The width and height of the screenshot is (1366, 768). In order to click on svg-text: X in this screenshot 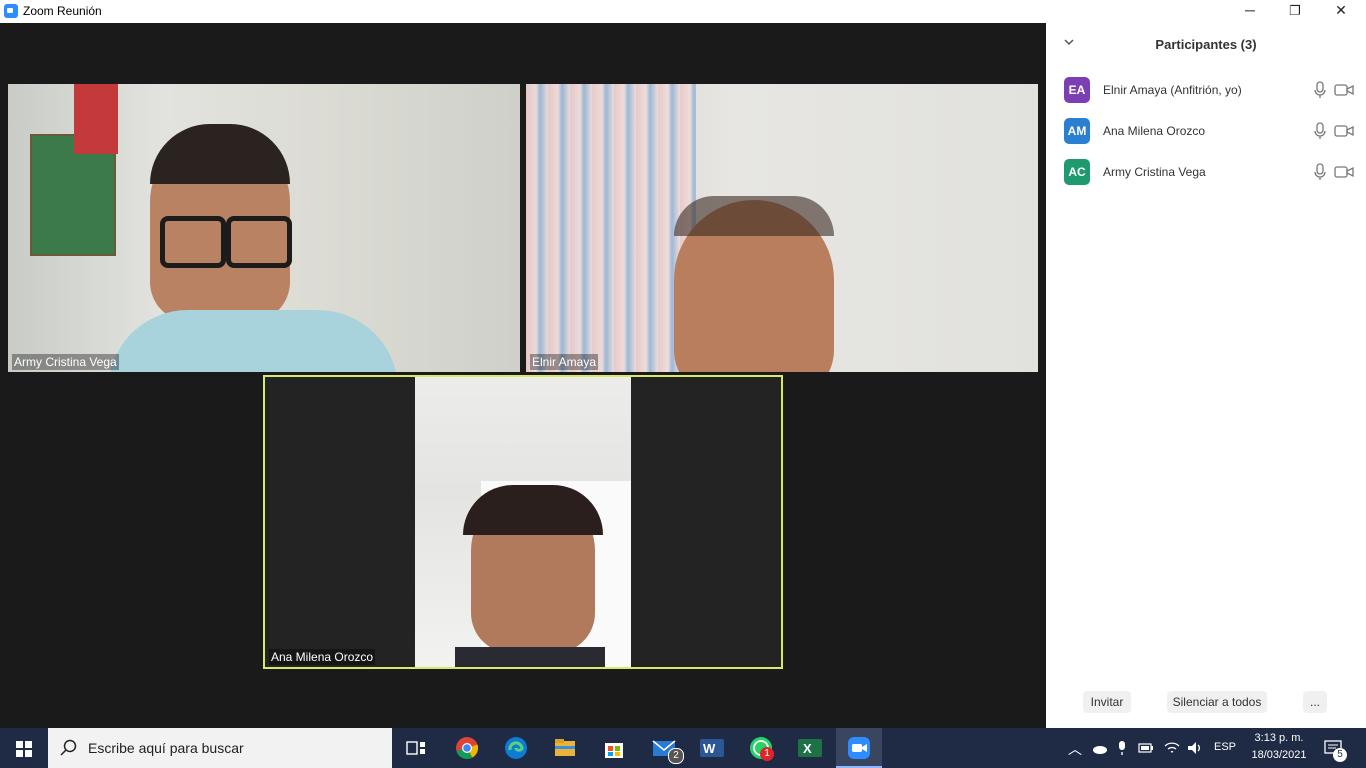, I will do `click(807, 748)`.